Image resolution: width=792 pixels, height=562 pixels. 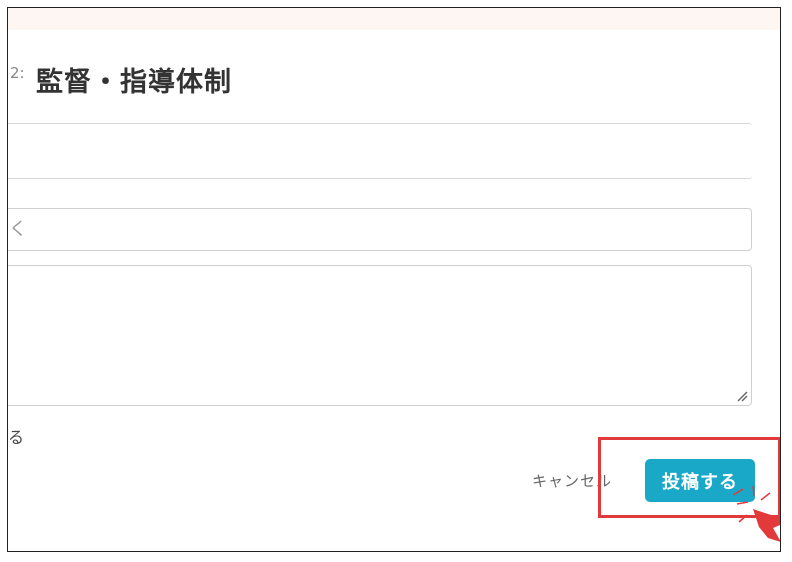 I want to click on top-banner-strip, so click(x=394, y=19).